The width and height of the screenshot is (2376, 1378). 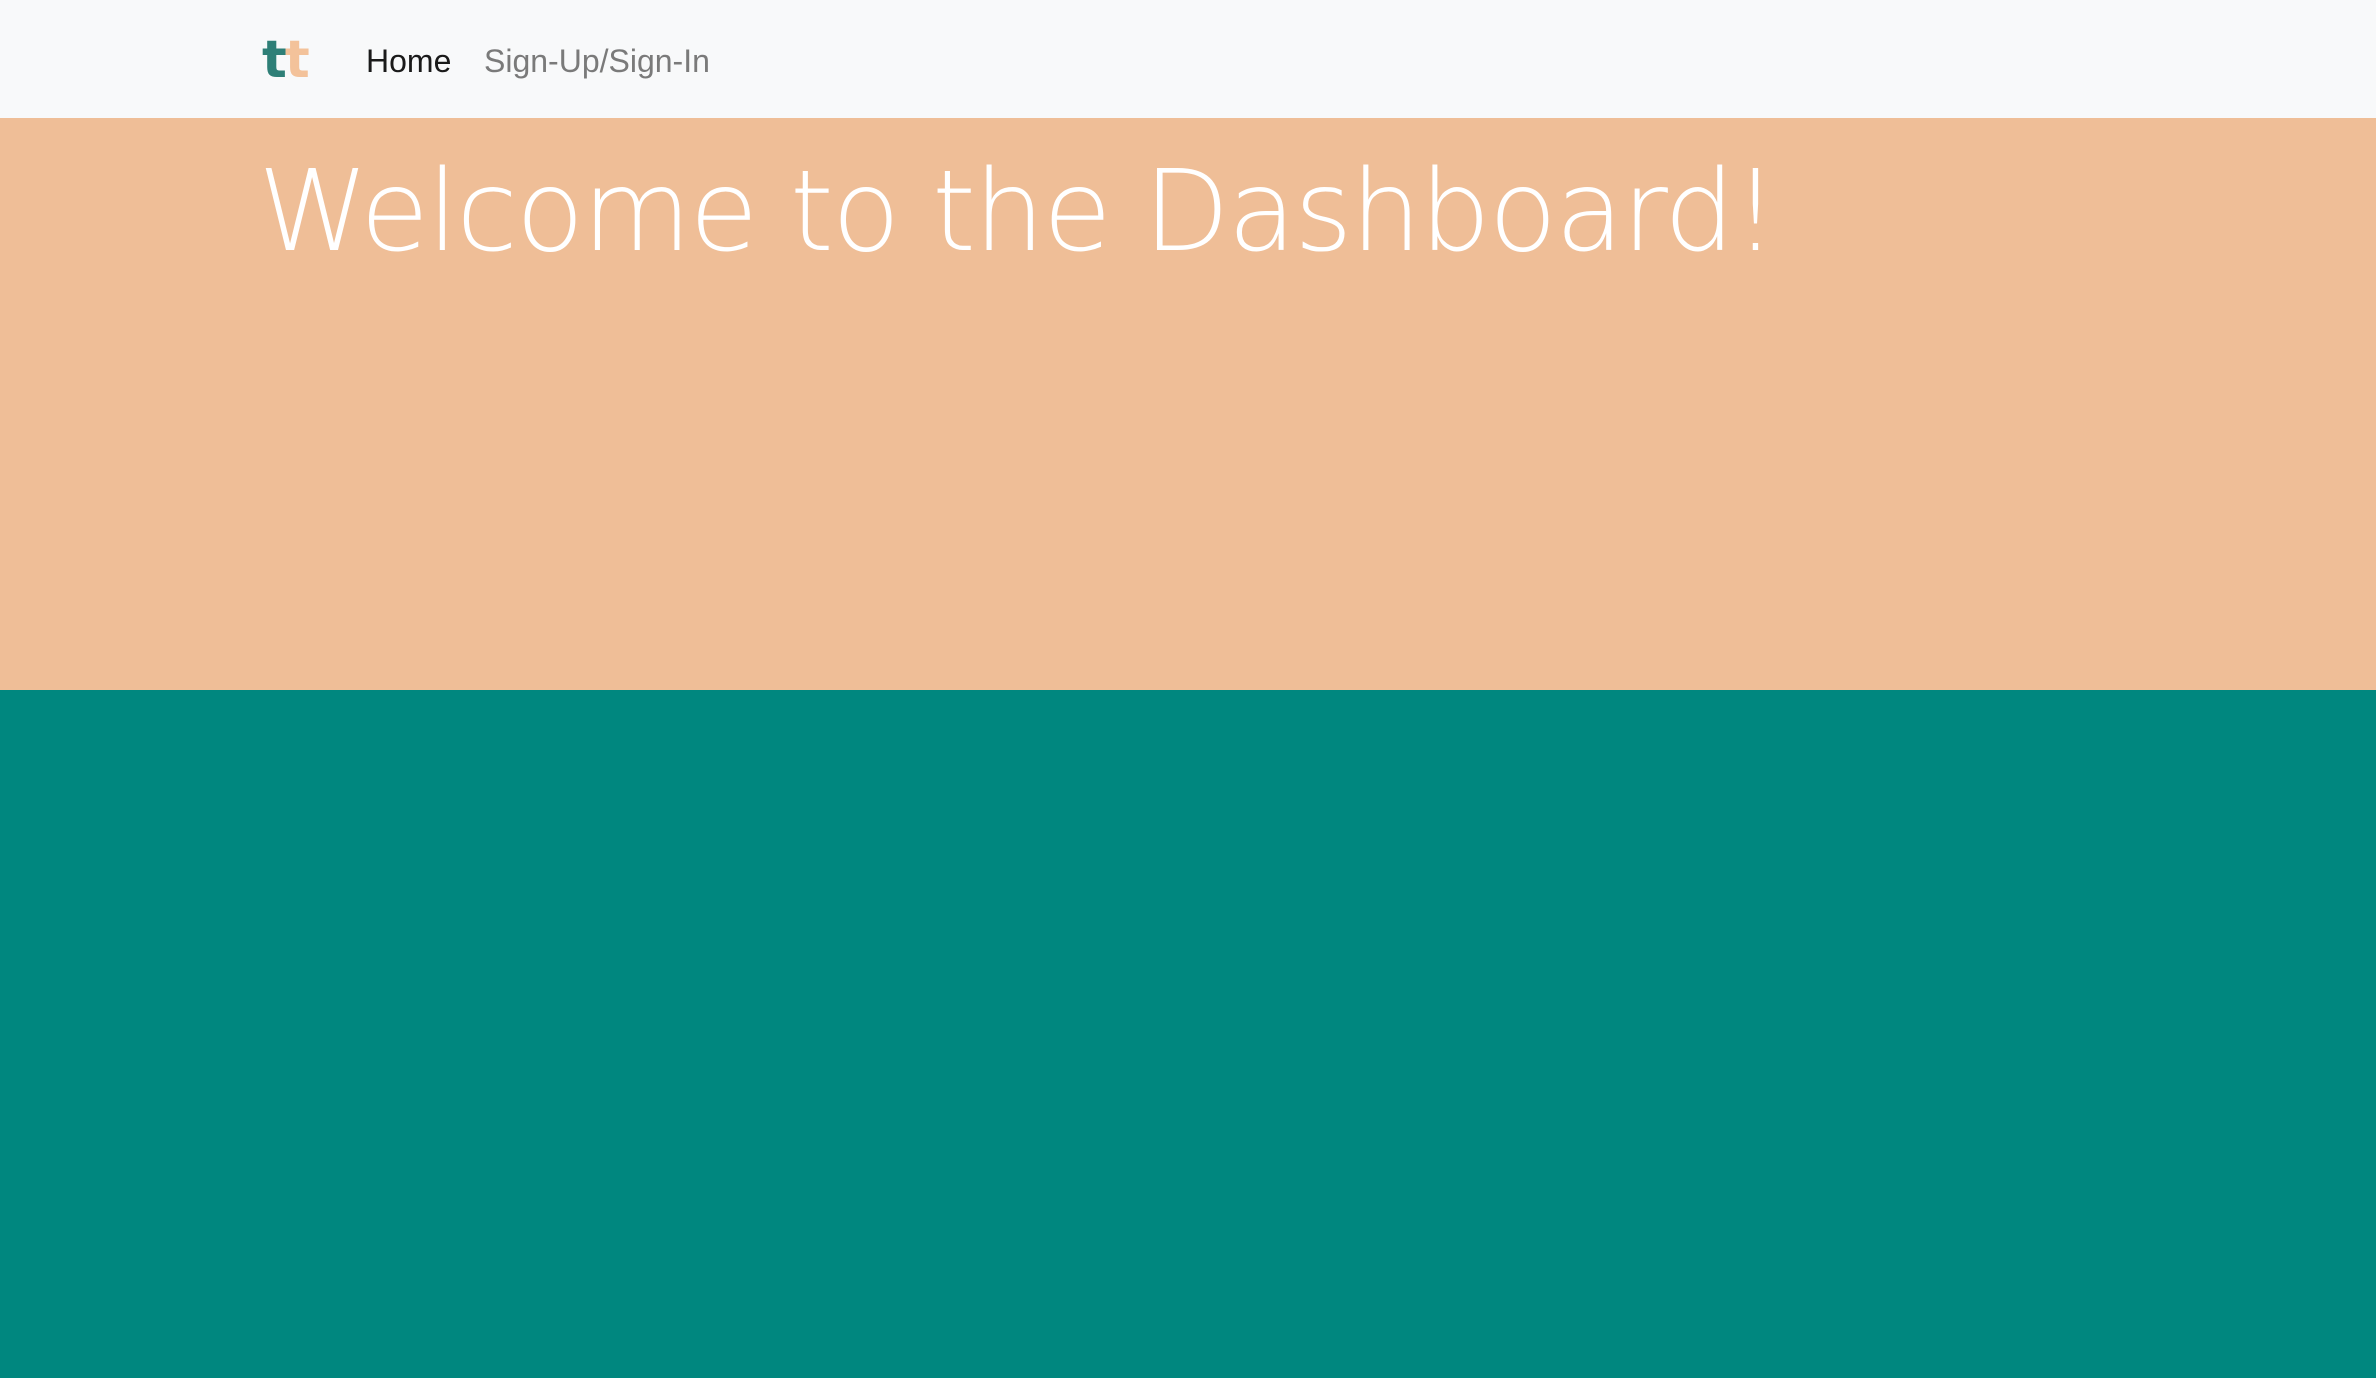 What do you see at coordinates (597, 61) in the screenshot?
I see `nav-link-sign-up-sign-in: Sign-Up/Sign-In` at bounding box center [597, 61].